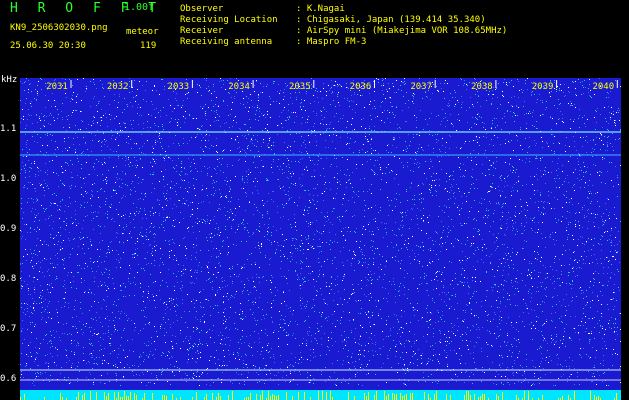  What do you see at coordinates (300, 87) in the screenshot?
I see `x-tick-label: 2035` at bounding box center [300, 87].